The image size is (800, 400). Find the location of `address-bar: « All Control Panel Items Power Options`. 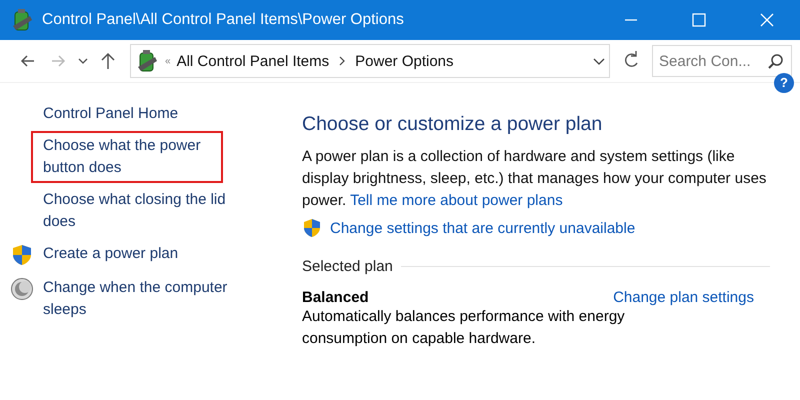

address-bar: « All Control Panel Items Power Options is located at coordinates (370, 61).